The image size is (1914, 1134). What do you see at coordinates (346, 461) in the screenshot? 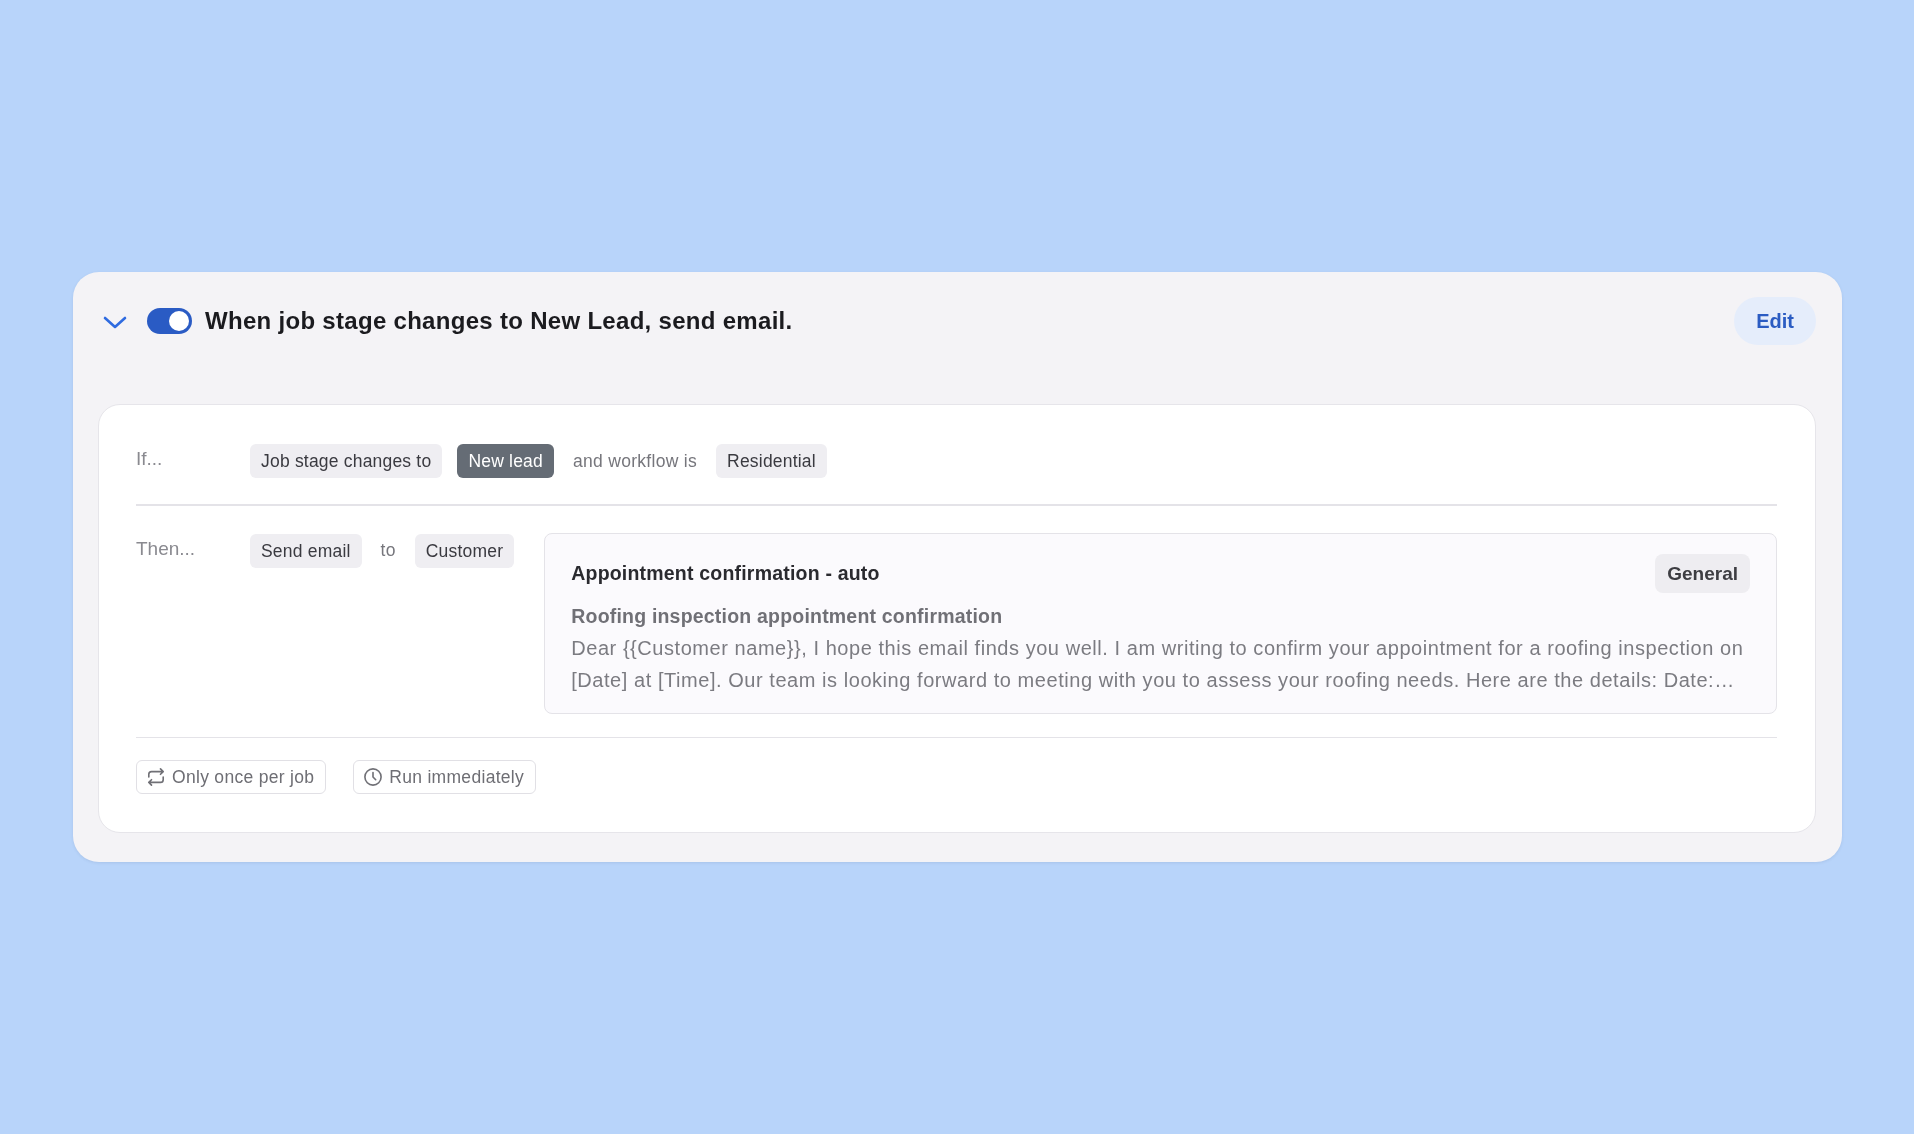
I see `condition-tag: Job stage changes to` at bounding box center [346, 461].